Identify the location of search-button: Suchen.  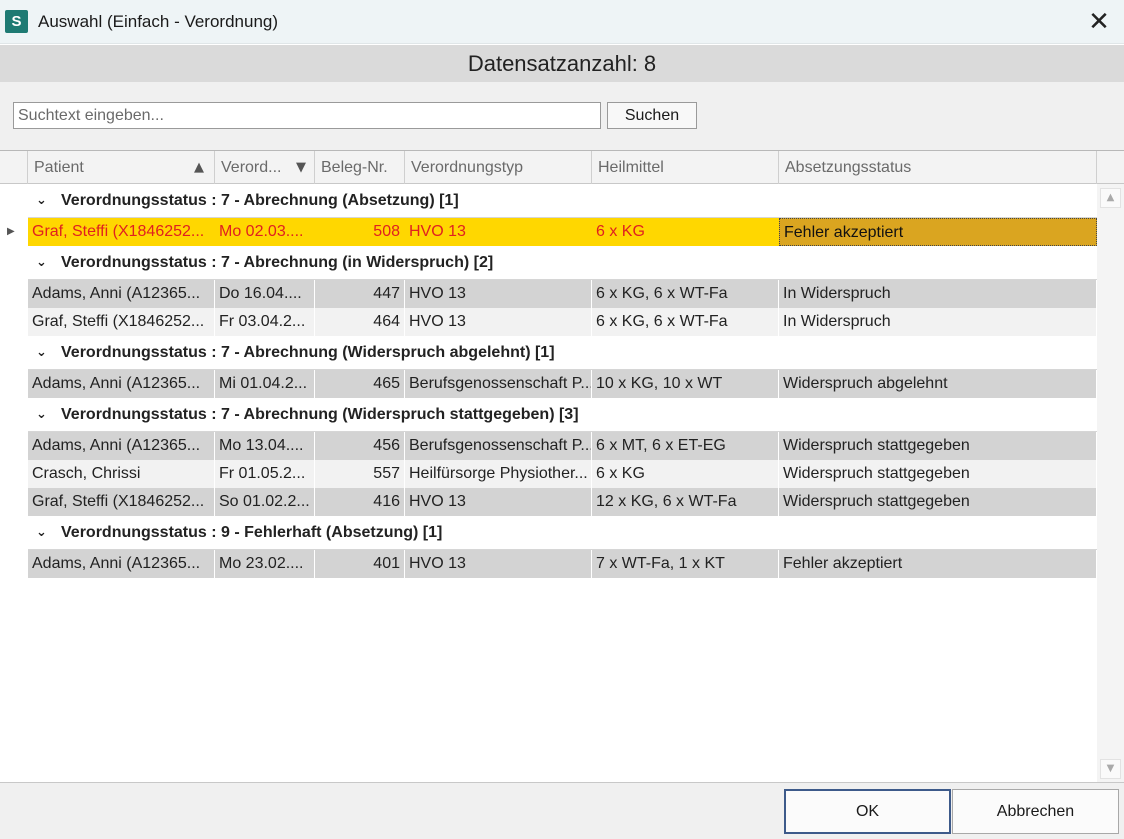
(652, 115).